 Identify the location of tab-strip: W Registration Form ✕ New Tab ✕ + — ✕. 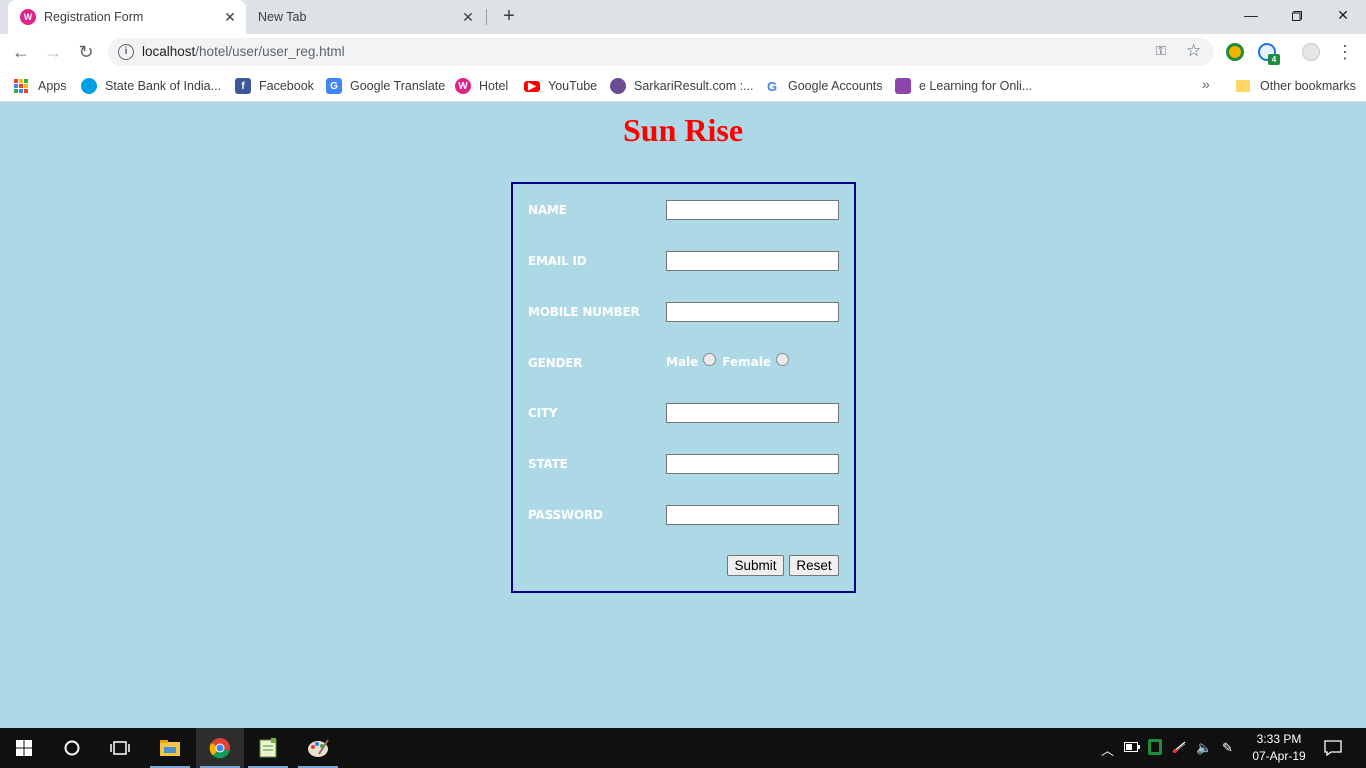
(683, 17).